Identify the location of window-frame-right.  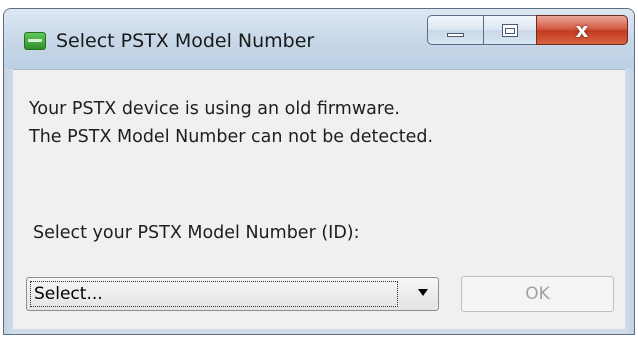
(629, 201).